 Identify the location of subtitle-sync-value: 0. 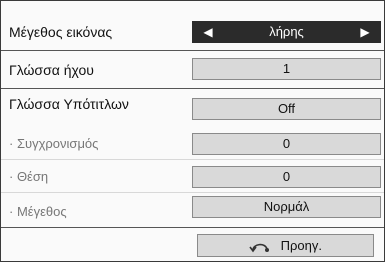
(286, 144).